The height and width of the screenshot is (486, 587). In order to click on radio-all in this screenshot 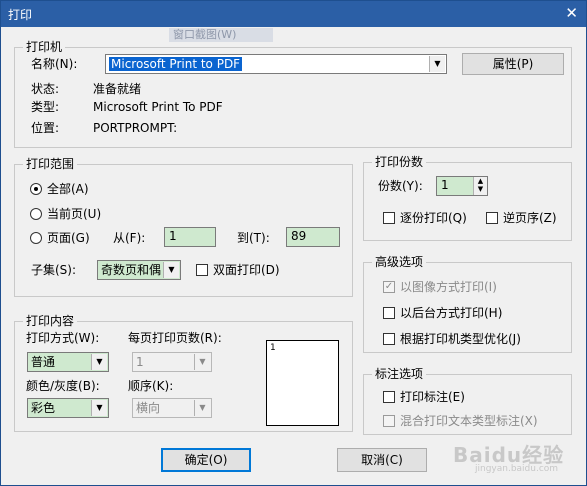, I will do `click(36, 189)`.